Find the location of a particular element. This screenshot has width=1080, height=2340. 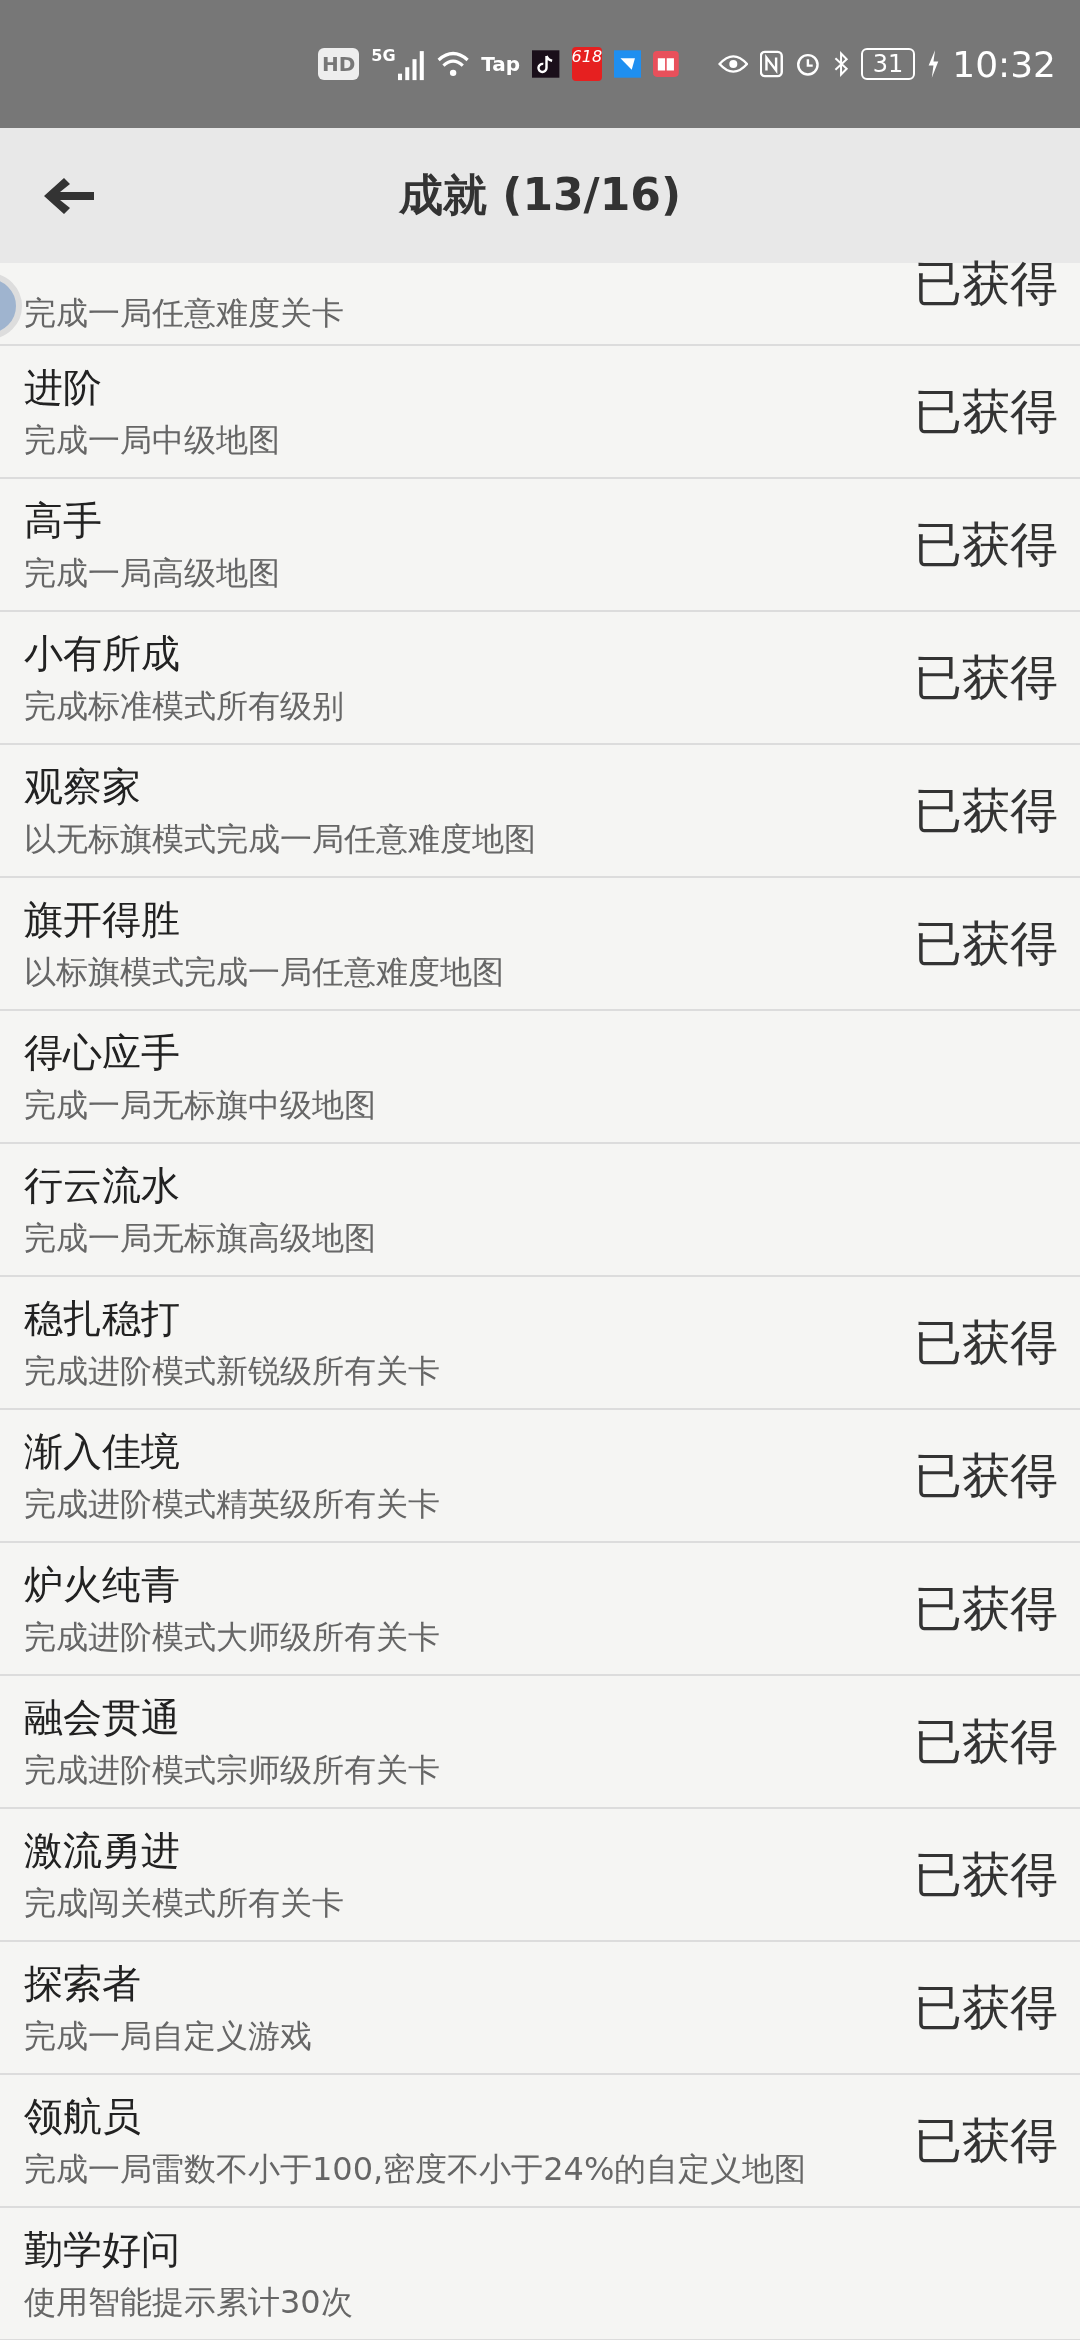

cat-app-icon: 618 is located at coordinates (587, 64).